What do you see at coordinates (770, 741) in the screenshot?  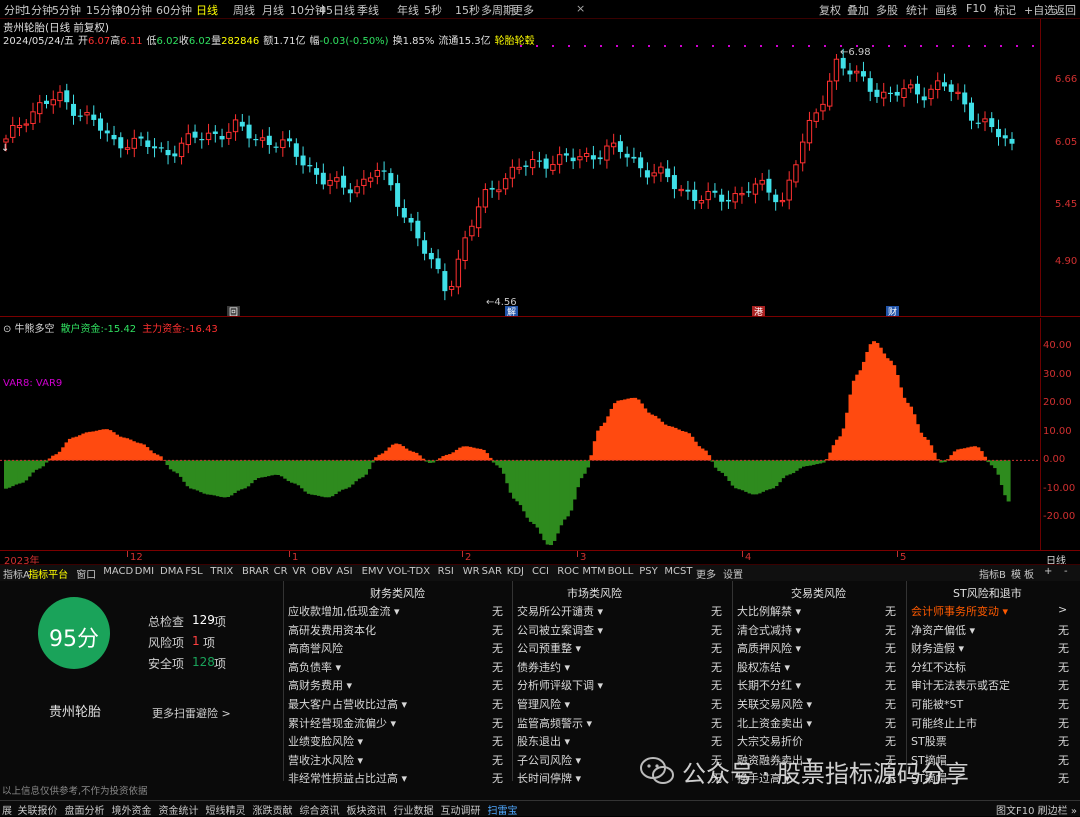 I see `risk-item: 大宗交易折价` at bounding box center [770, 741].